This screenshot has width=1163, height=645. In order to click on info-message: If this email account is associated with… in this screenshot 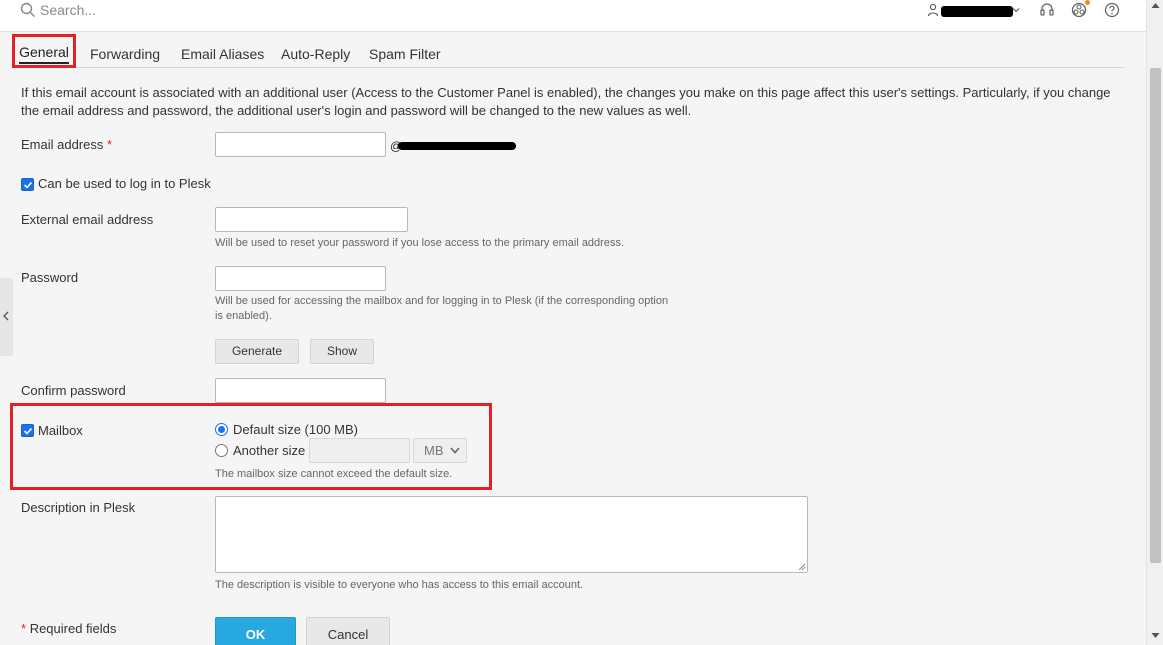, I will do `click(566, 101)`.